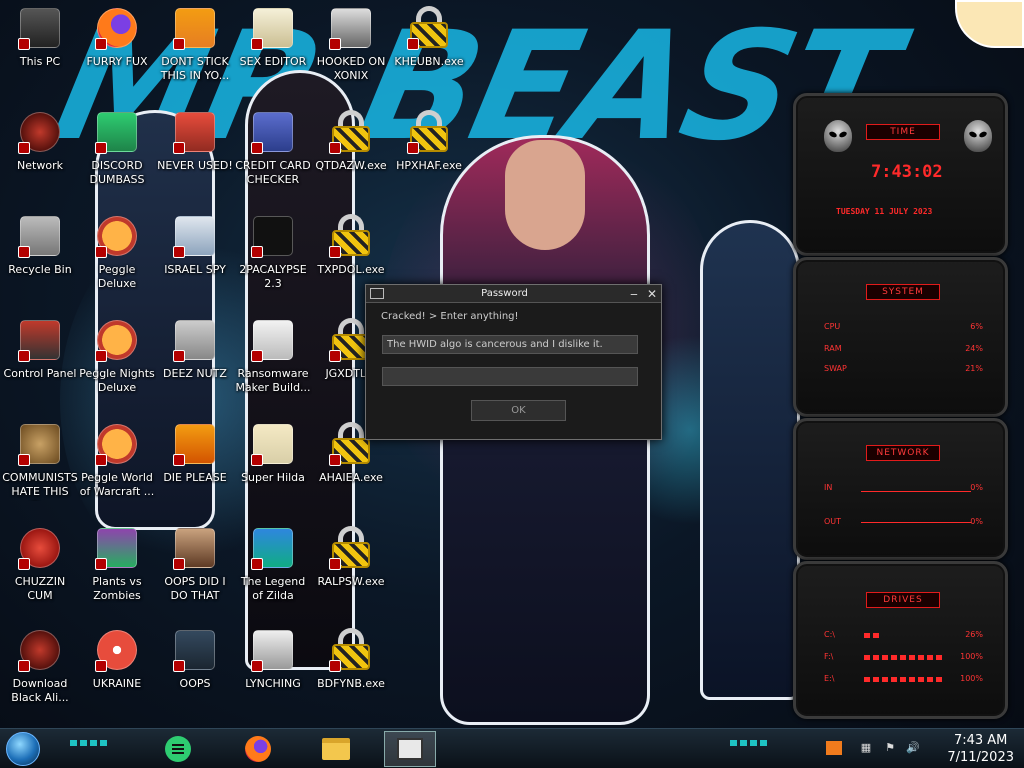 The height and width of the screenshot is (768, 1024). What do you see at coordinates (273, 650) in the screenshot?
I see `tux-icon` at bounding box center [273, 650].